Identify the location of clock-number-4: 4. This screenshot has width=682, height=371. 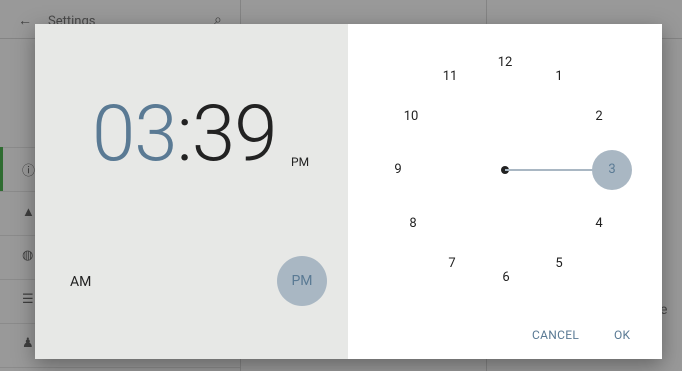
(599, 224).